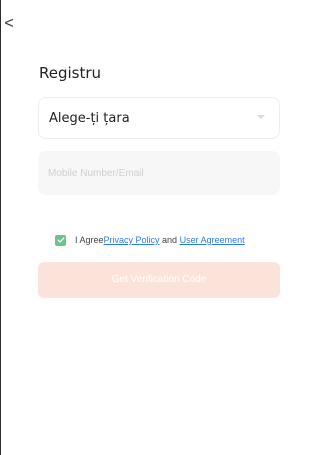 This screenshot has height=455, width=320. What do you see at coordinates (89, 118) in the screenshot?
I see `country-select-value: Alege-ți țara` at bounding box center [89, 118].